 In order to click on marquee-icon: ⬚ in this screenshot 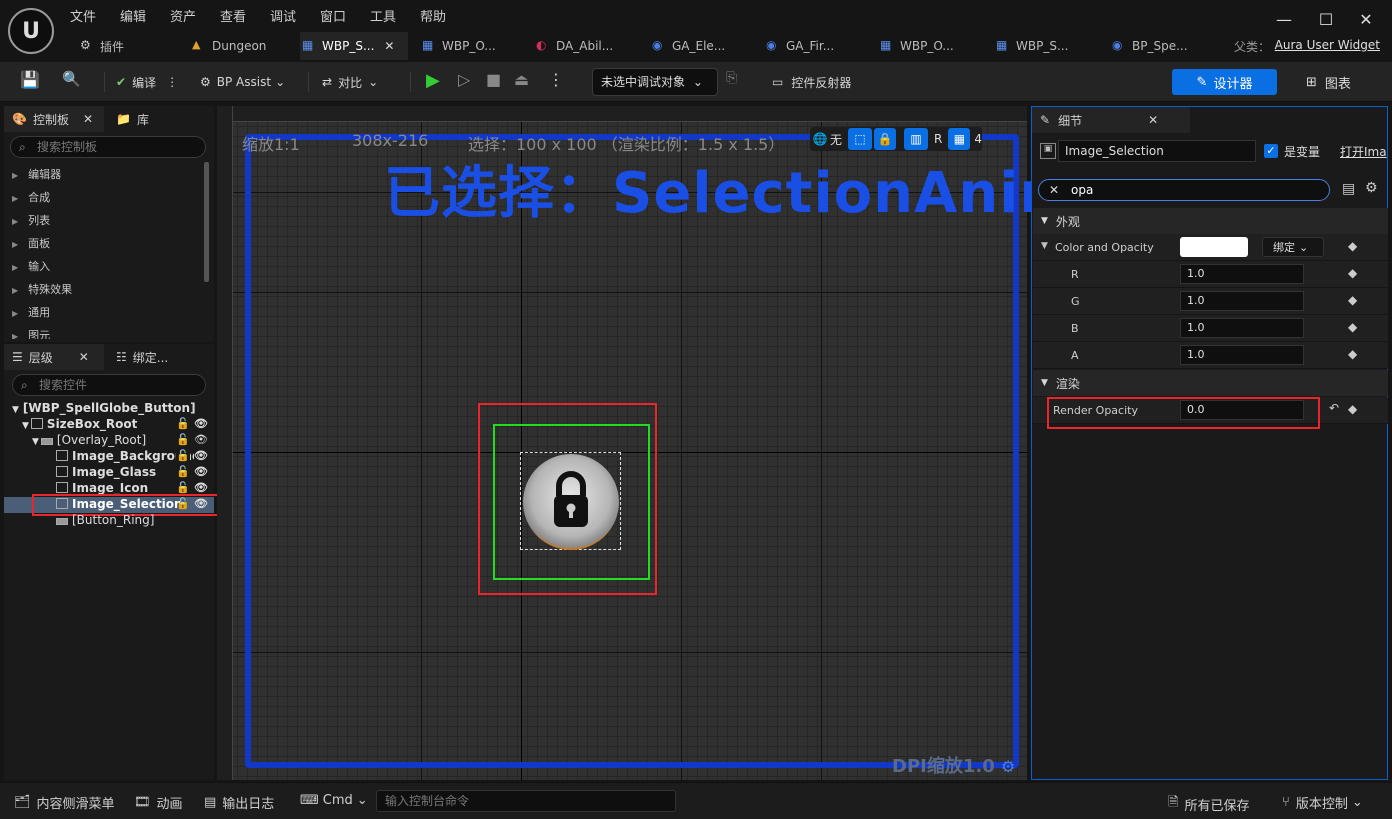, I will do `click(860, 139)`.